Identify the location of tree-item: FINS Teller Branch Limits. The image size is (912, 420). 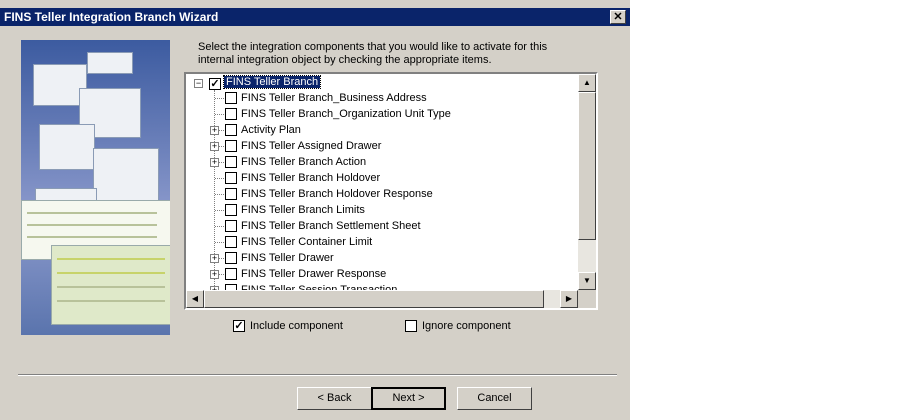
(303, 210).